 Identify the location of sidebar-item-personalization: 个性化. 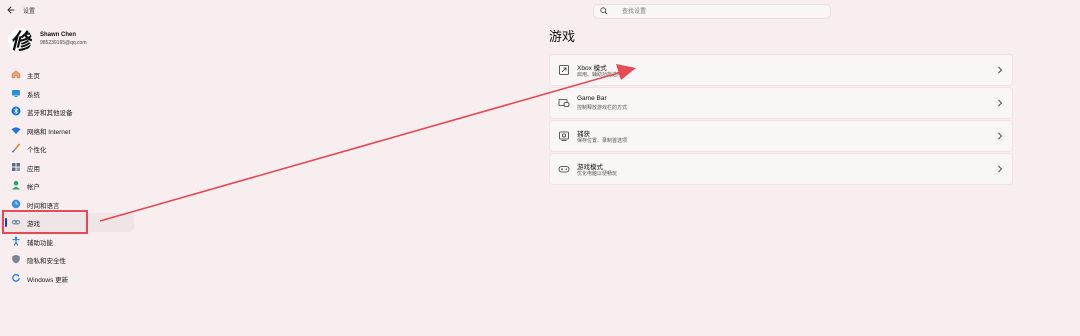
(67, 148).